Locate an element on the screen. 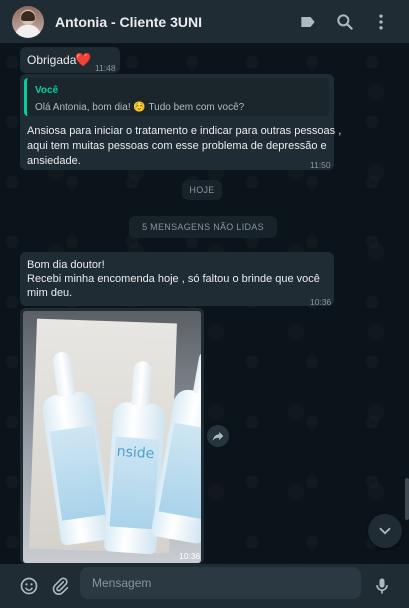 The width and height of the screenshot is (409, 608). message-input is located at coordinates (220, 583).